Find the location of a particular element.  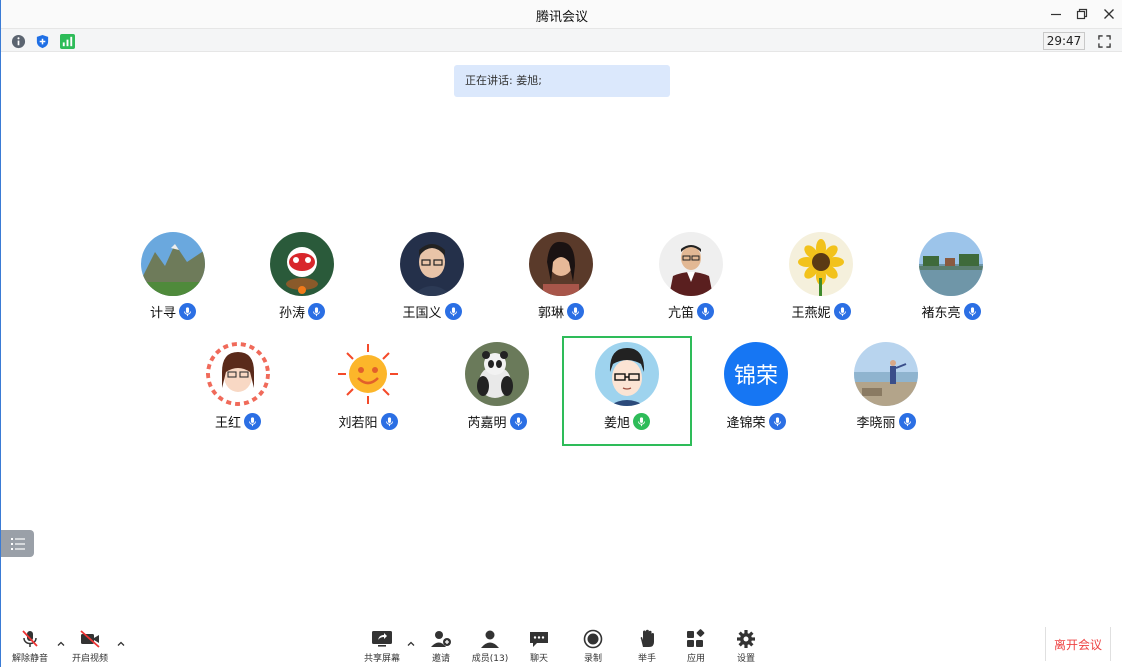

members-button: 成员(13) is located at coordinates (490, 648).